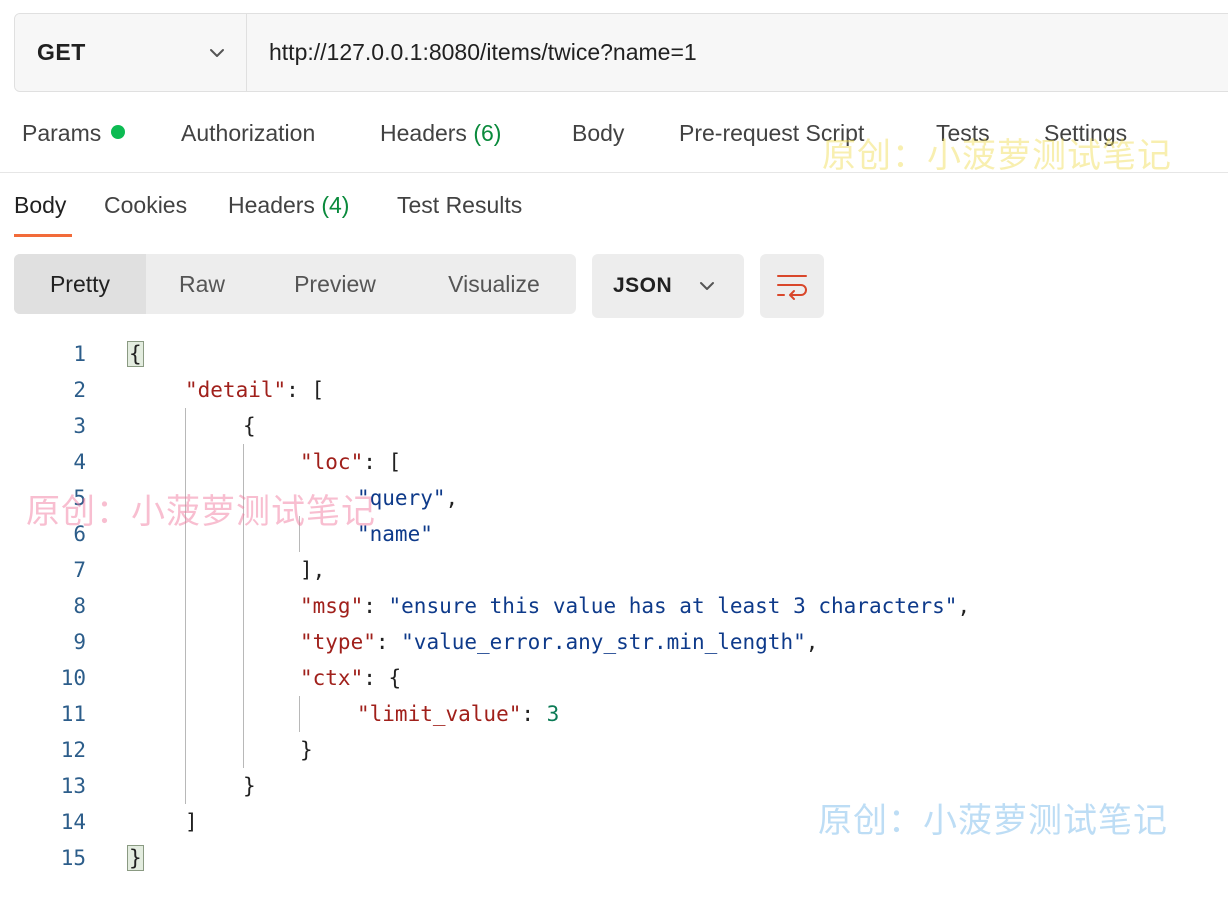  Describe the element at coordinates (73, 678) in the screenshot. I see `line-number: 10` at that location.